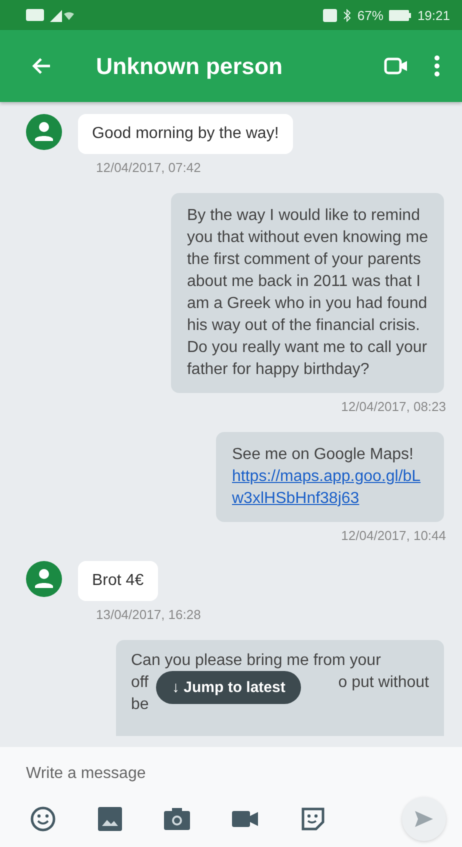  Describe the element at coordinates (140, 705) in the screenshot. I see `message-text: be` at that location.